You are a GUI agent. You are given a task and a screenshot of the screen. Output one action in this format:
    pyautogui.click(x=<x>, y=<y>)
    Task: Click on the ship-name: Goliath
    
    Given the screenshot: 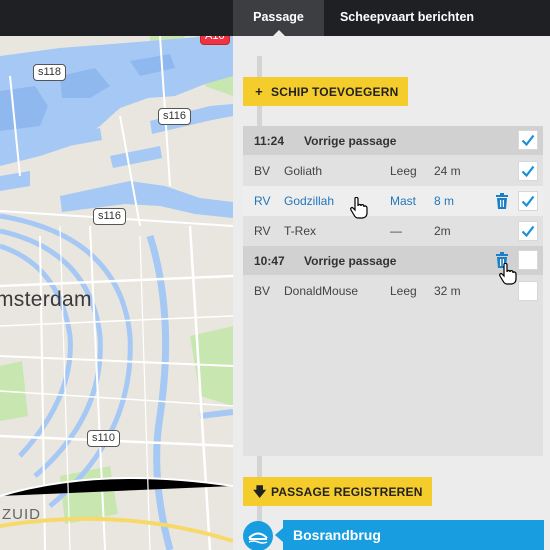 What is the action you would take?
    pyautogui.click(x=303, y=171)
    